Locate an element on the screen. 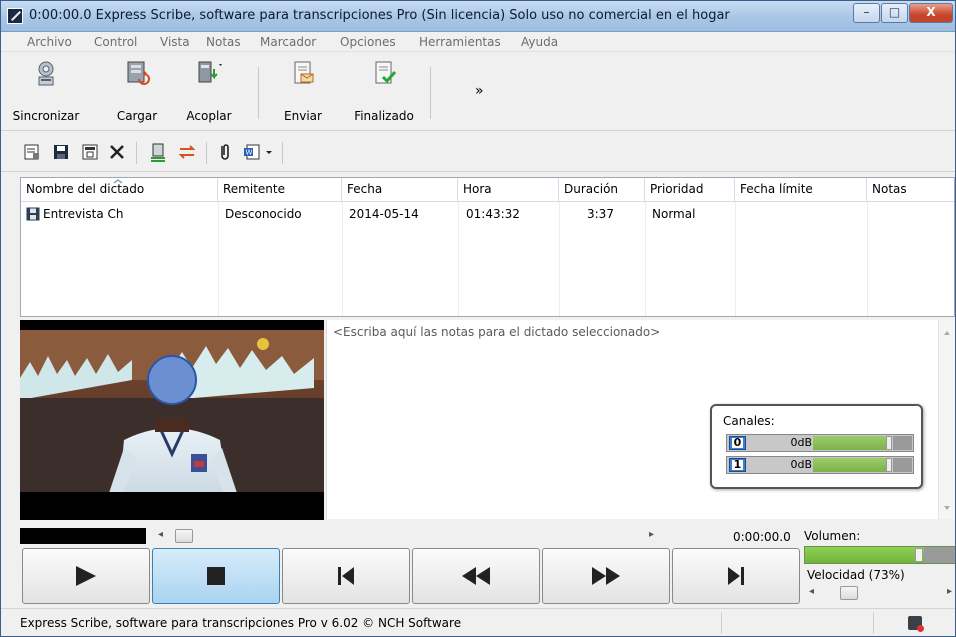 The image size is (956, 637). menu-opciones: Opciones is located at coordinates (368, 42).